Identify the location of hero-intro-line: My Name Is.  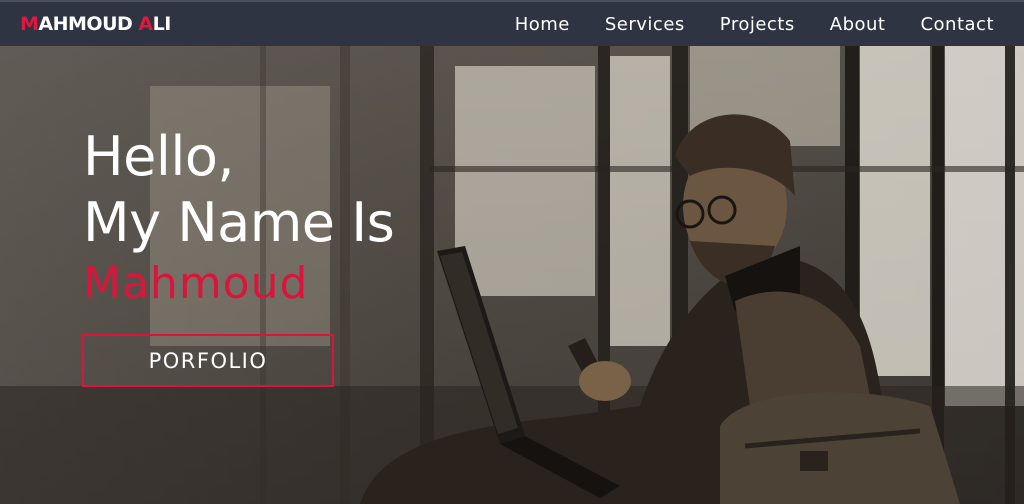
(239, 222).